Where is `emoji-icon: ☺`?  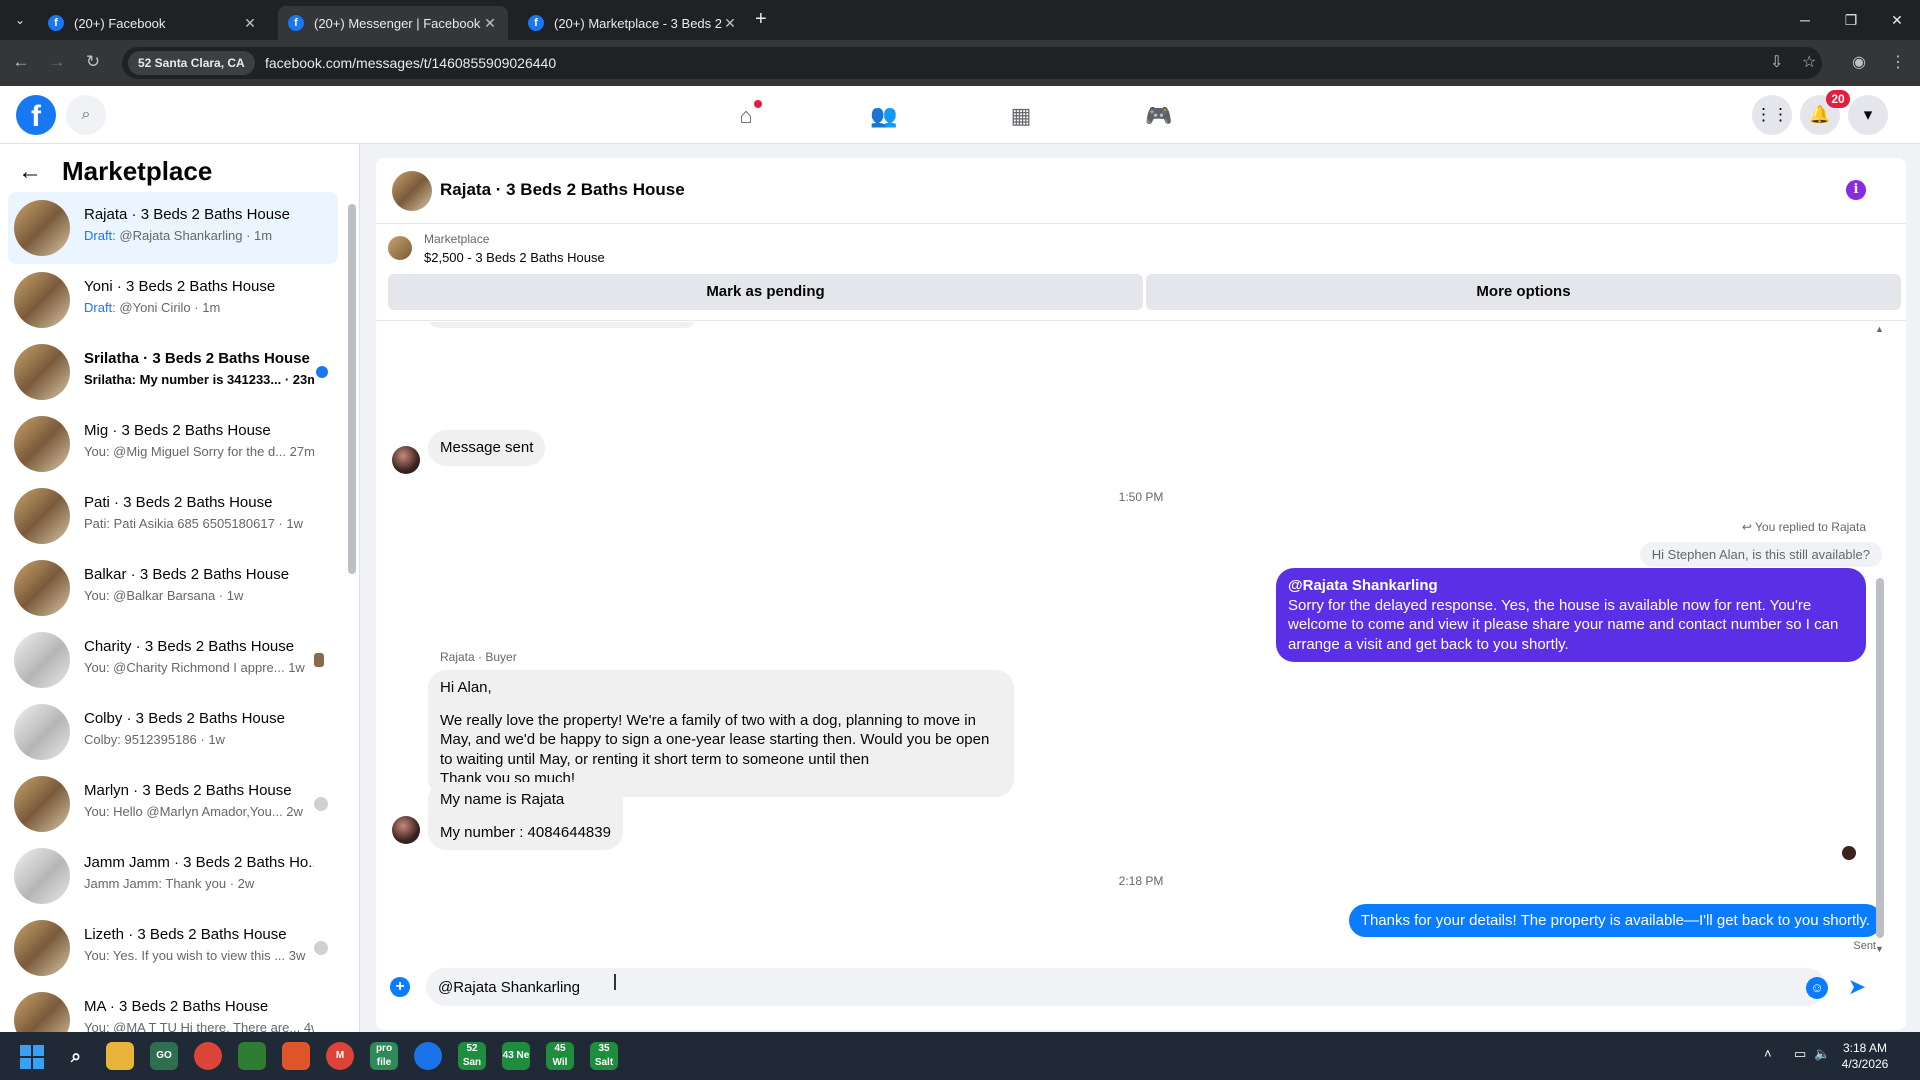
emoji-icon: ☺ is located at coordinates (1817, 988).